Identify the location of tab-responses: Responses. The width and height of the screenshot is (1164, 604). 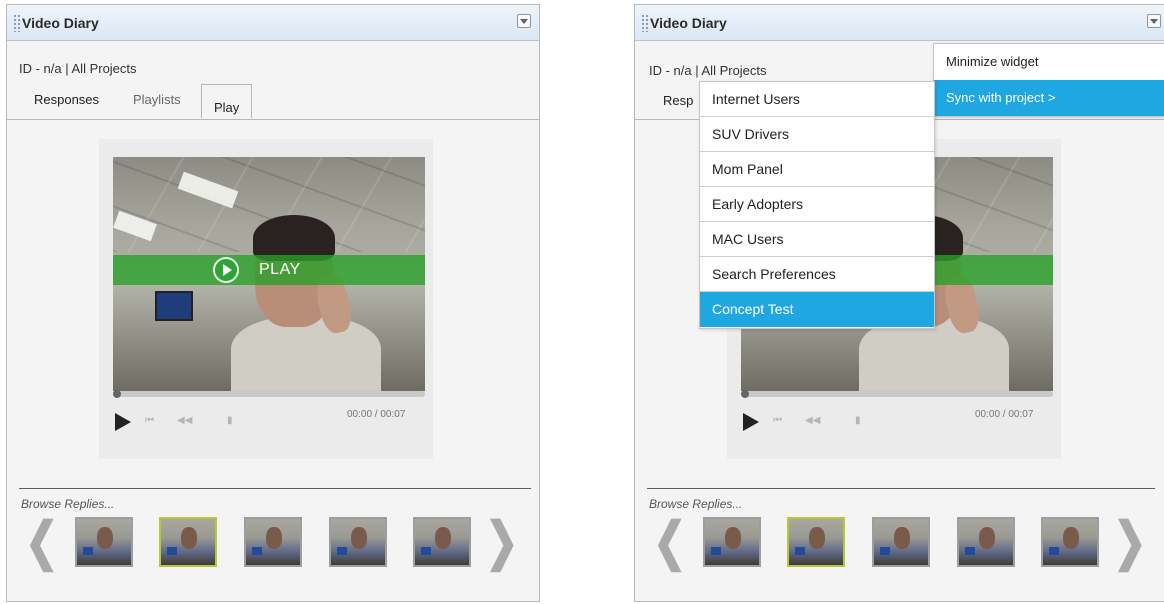
(66, 99).